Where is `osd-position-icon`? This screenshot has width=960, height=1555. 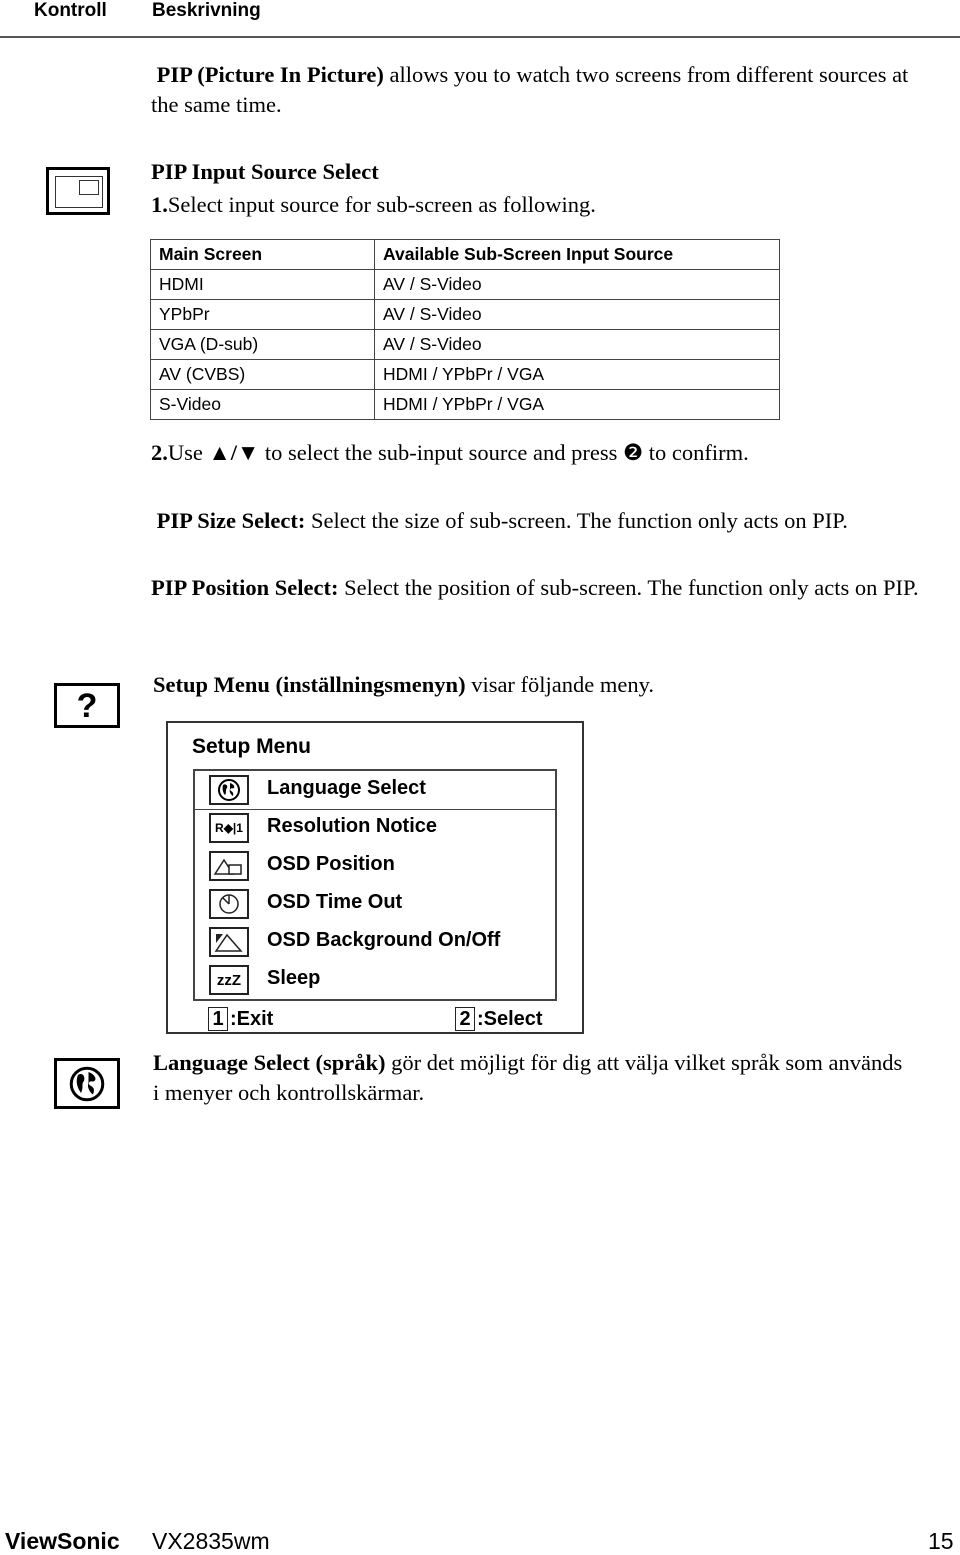
osd-position-icon is located at coordinates (229, 866).